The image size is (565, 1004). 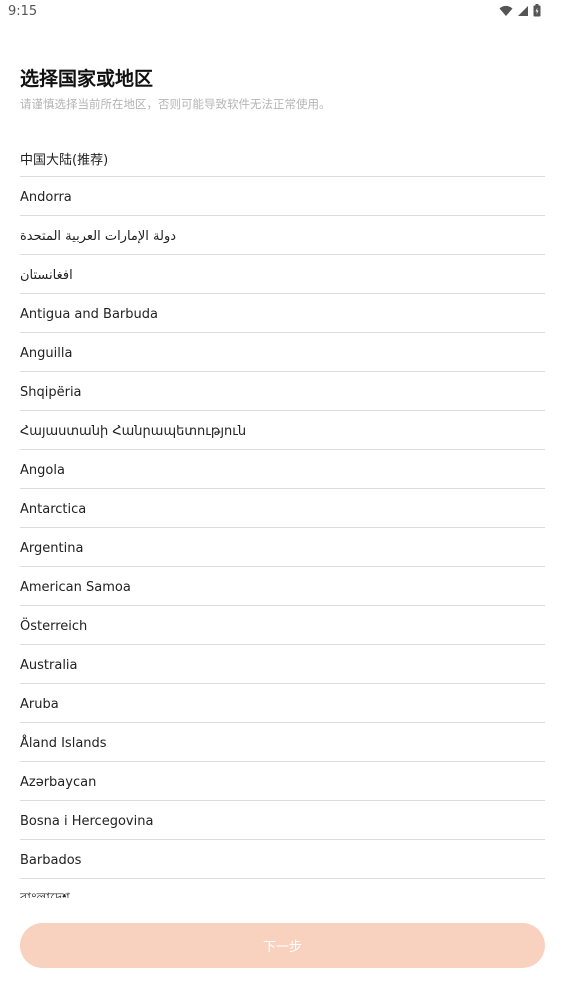 What do you see at coordinates (98, 236) in the screenshot?
I see `region-name: دولة الإمارات العربية المتحدة` at bounding box center [98, 236].